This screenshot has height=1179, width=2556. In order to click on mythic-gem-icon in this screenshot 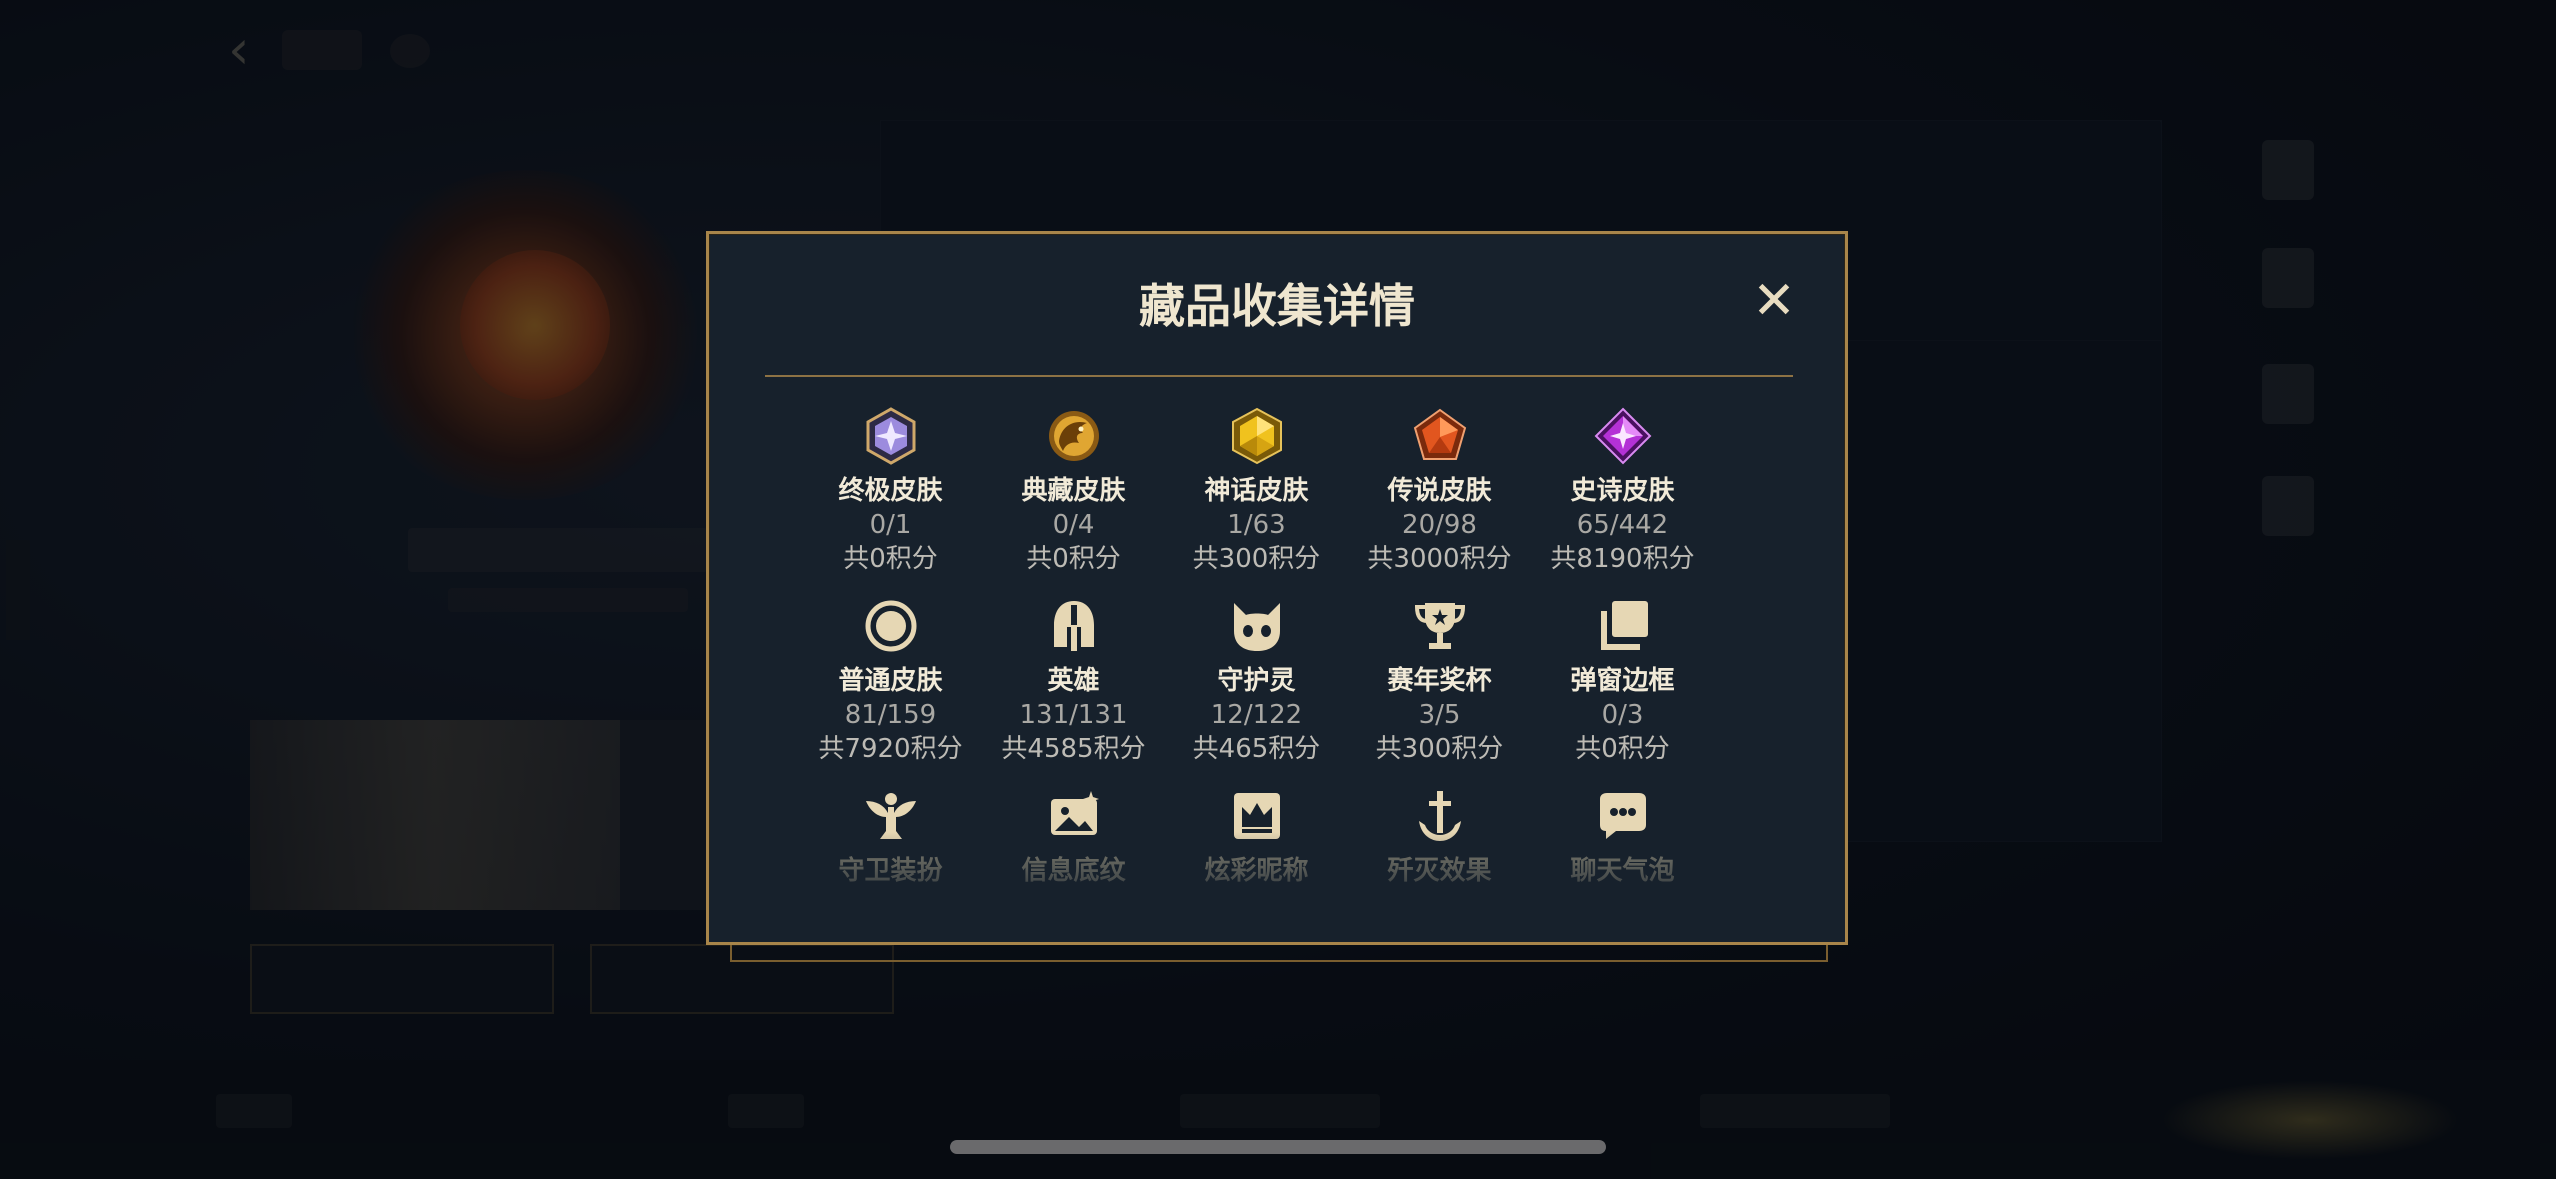, I will do `click(1257, 436)`.